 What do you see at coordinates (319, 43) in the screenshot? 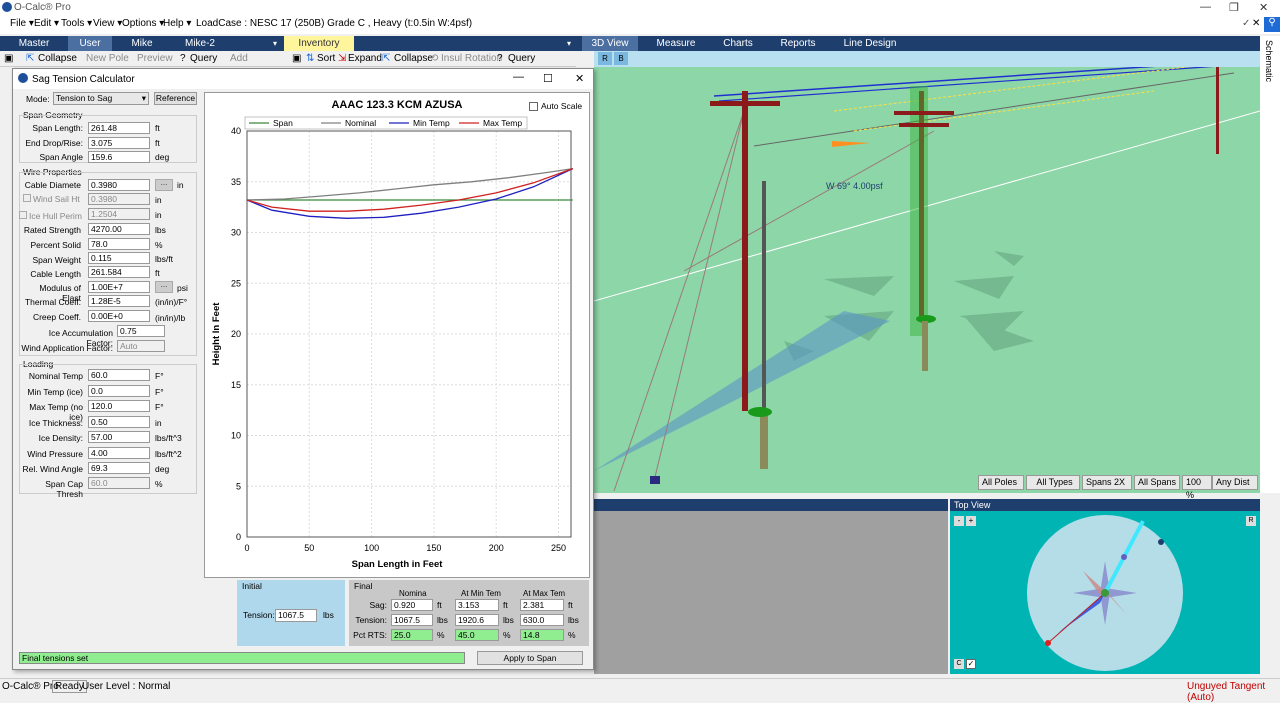
I see `tab-inventory: Inventory` at bounding box center [319, 43].